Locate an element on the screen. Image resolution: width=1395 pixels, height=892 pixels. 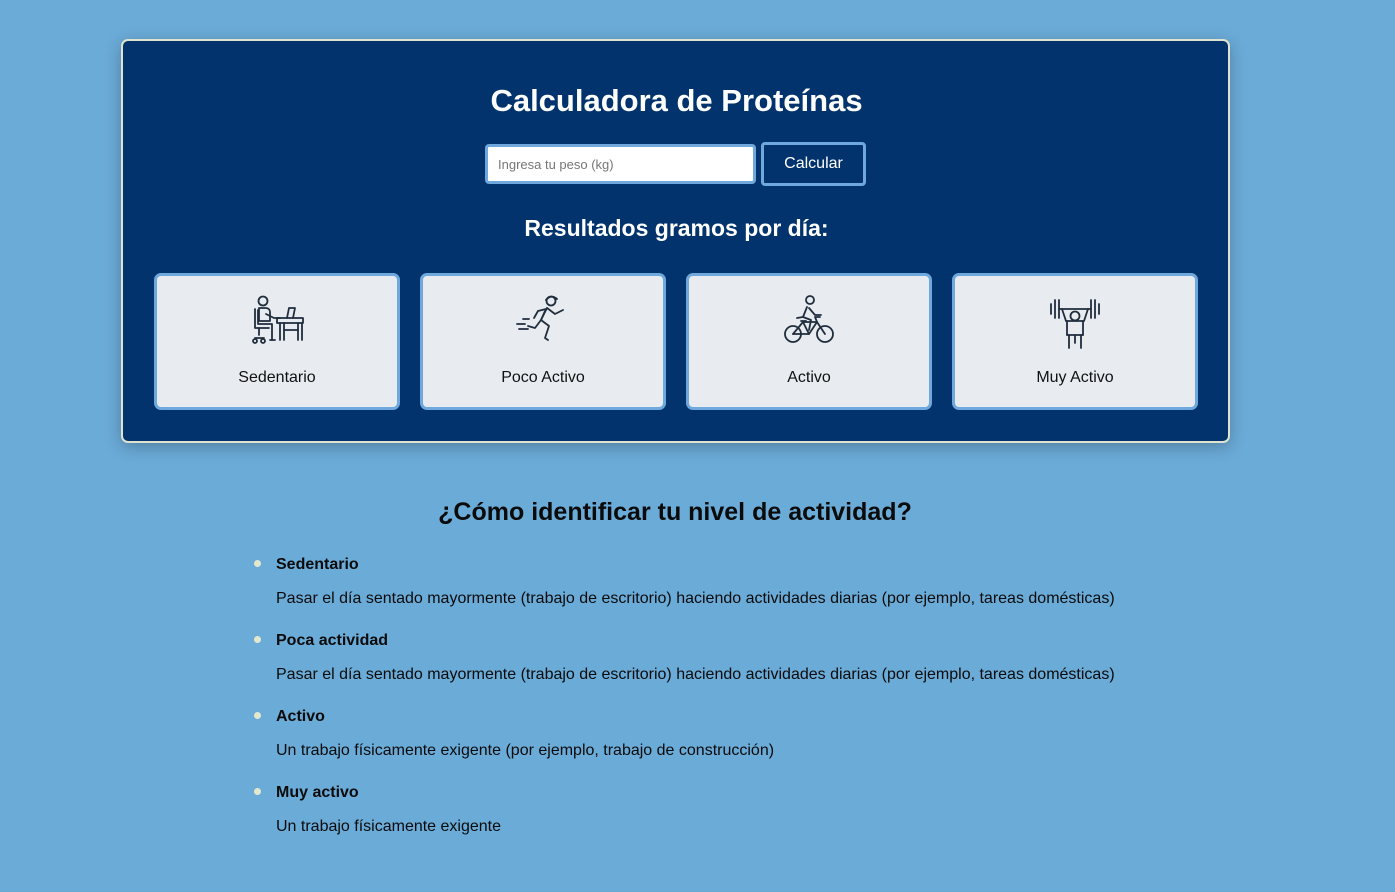
activity-level-name: Muy activo is located at coordinates (317, 792).